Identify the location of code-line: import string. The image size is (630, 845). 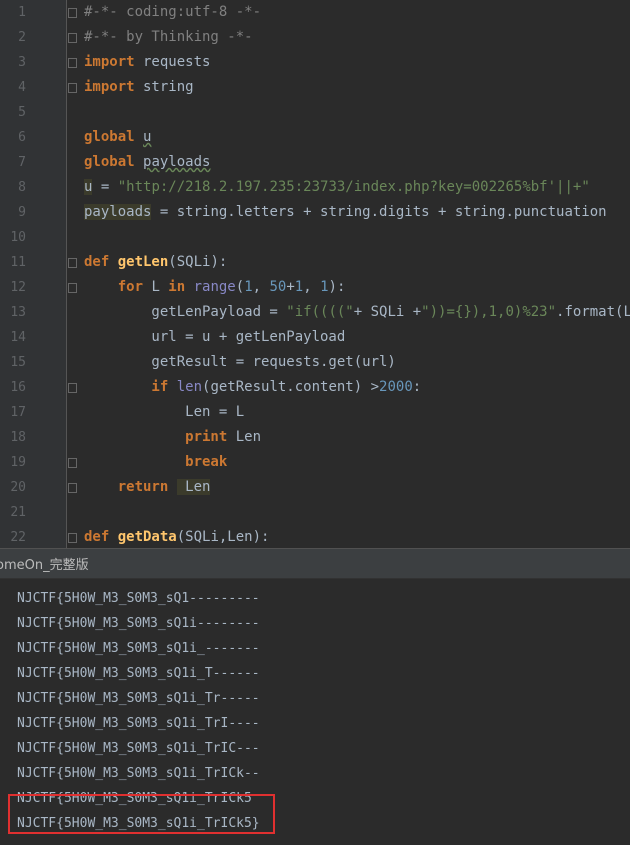
(139, 87).